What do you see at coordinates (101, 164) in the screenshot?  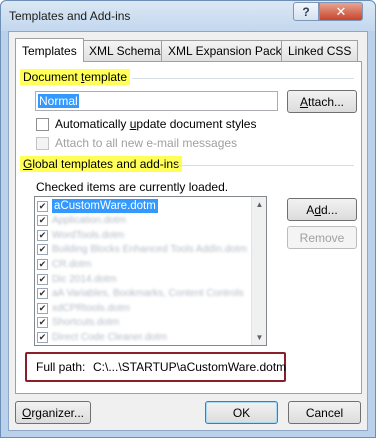 I see `global-templates-heading: Global templates and add-ins` at bounding box center [101, 164].